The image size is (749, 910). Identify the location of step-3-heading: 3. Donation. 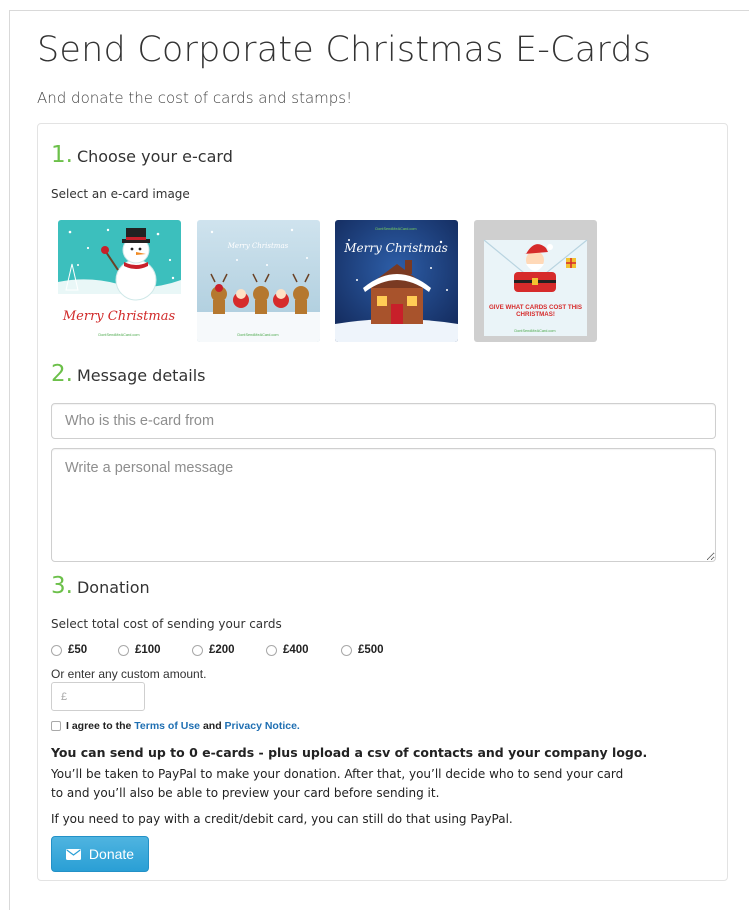
(100, 586).